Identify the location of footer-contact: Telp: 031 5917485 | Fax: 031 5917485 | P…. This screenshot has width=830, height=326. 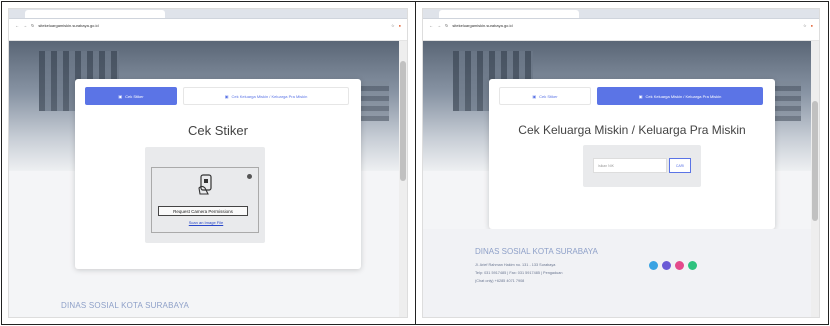
(519, 273).